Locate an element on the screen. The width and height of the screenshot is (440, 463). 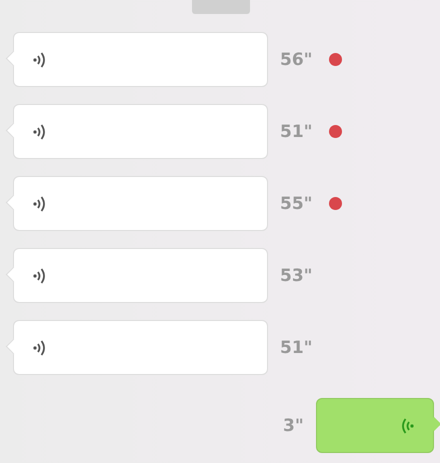
duration-label: 53" is located at coordinates (296, 276).